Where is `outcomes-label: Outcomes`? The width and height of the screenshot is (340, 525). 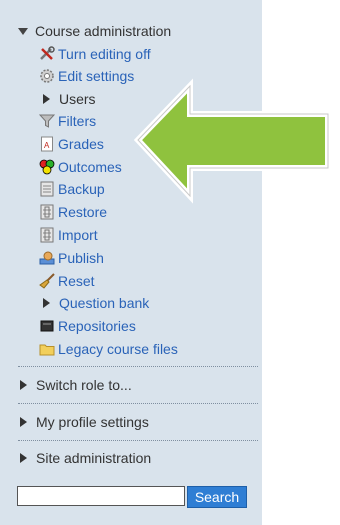 outcomes-label: Outcomes is located at coordinates (90, 167).